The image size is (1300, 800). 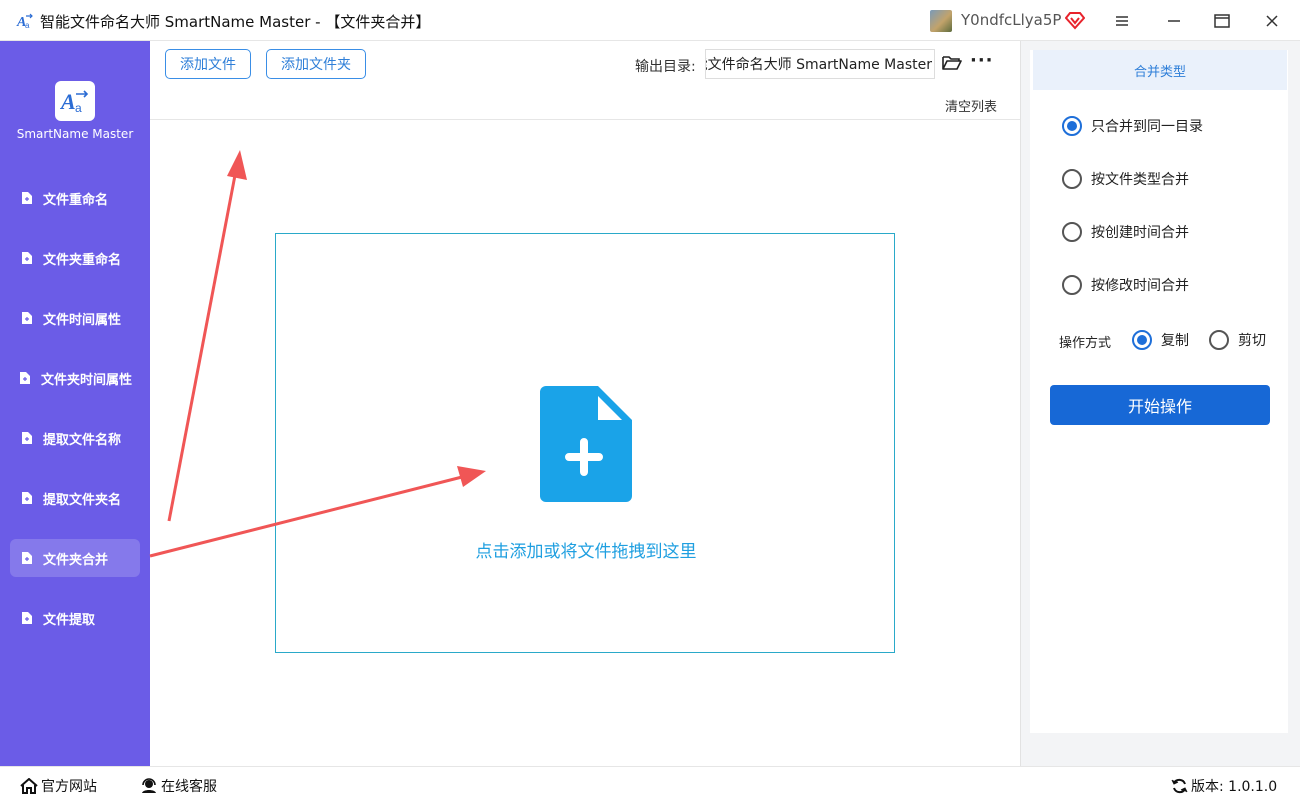 What do you see at coordinates (69, 620) in the screenshot?
I see `sidebar-item-label: 文件提取` at bounding box center [69, 620].